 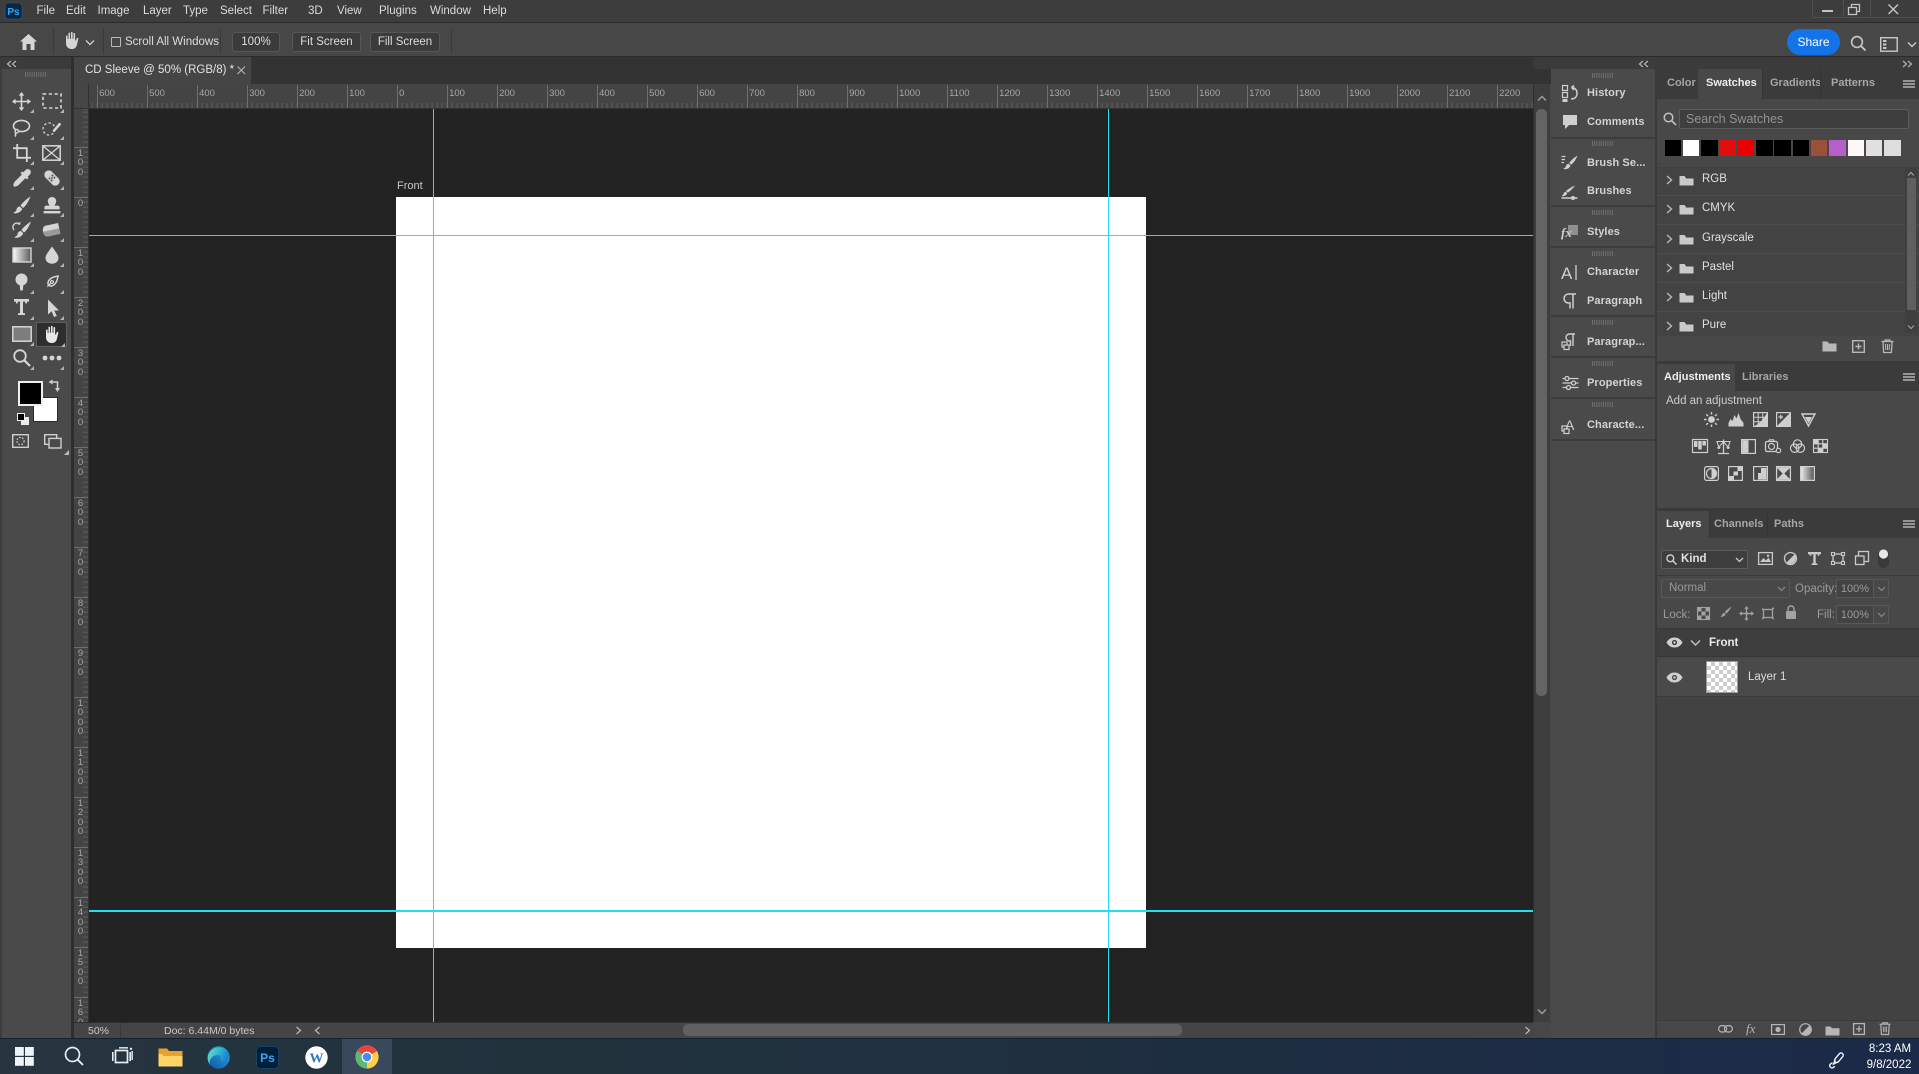 I want to click on svg-text: W, so click(x=317, y=1059).